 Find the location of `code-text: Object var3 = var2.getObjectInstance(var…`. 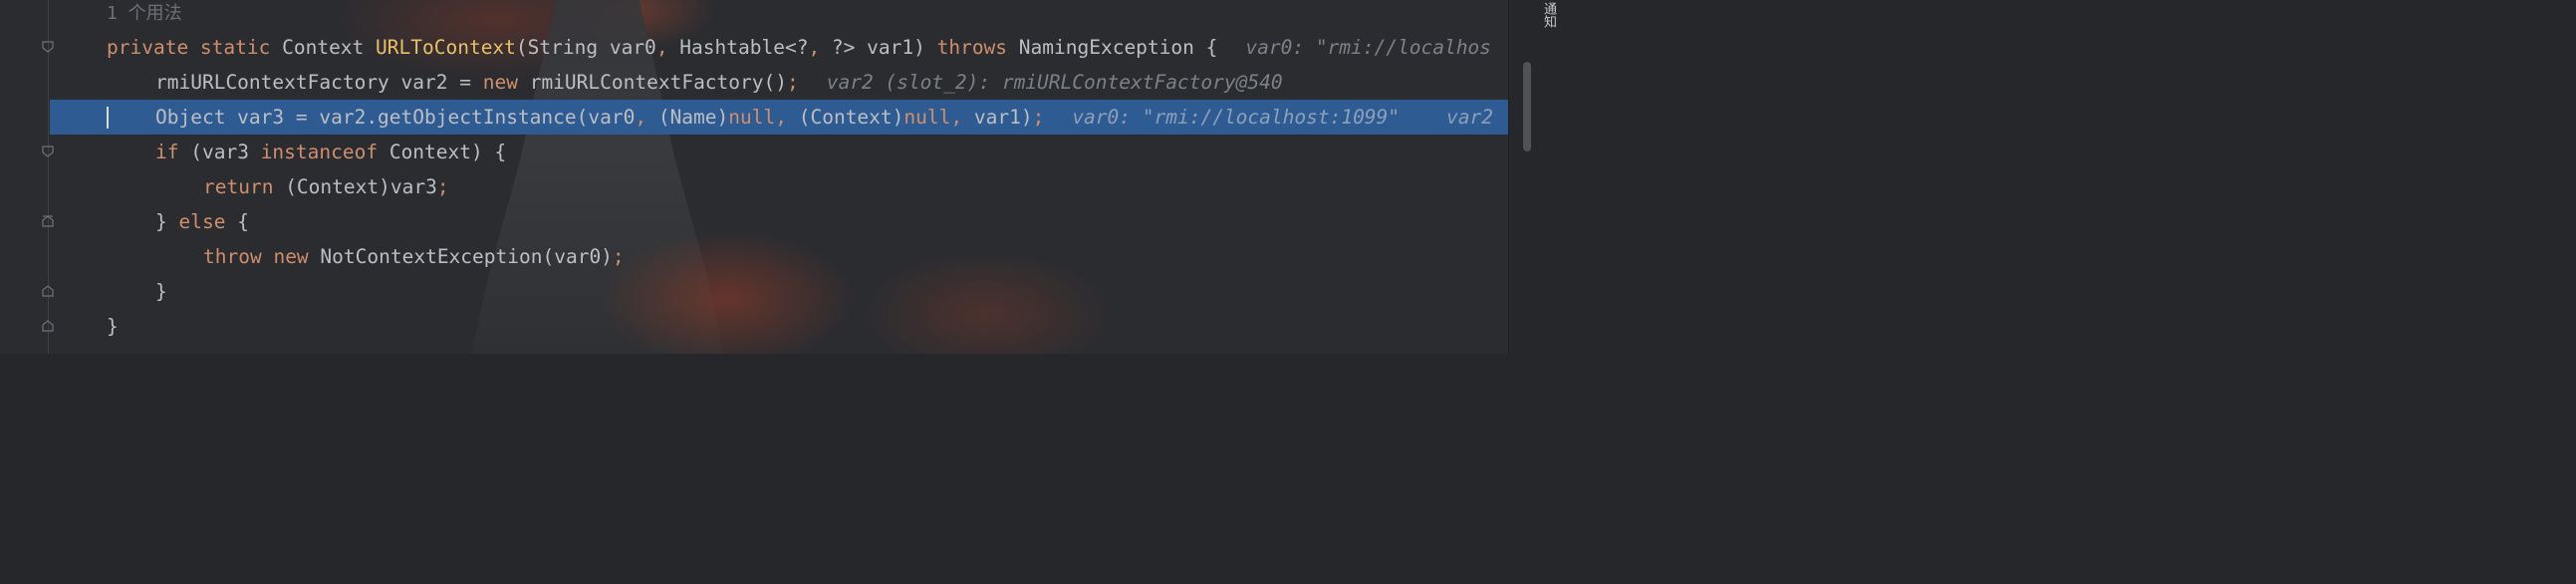

code-text: Object var3 = var2.getObjectInstance(var… is located at coordinates (824, 117).